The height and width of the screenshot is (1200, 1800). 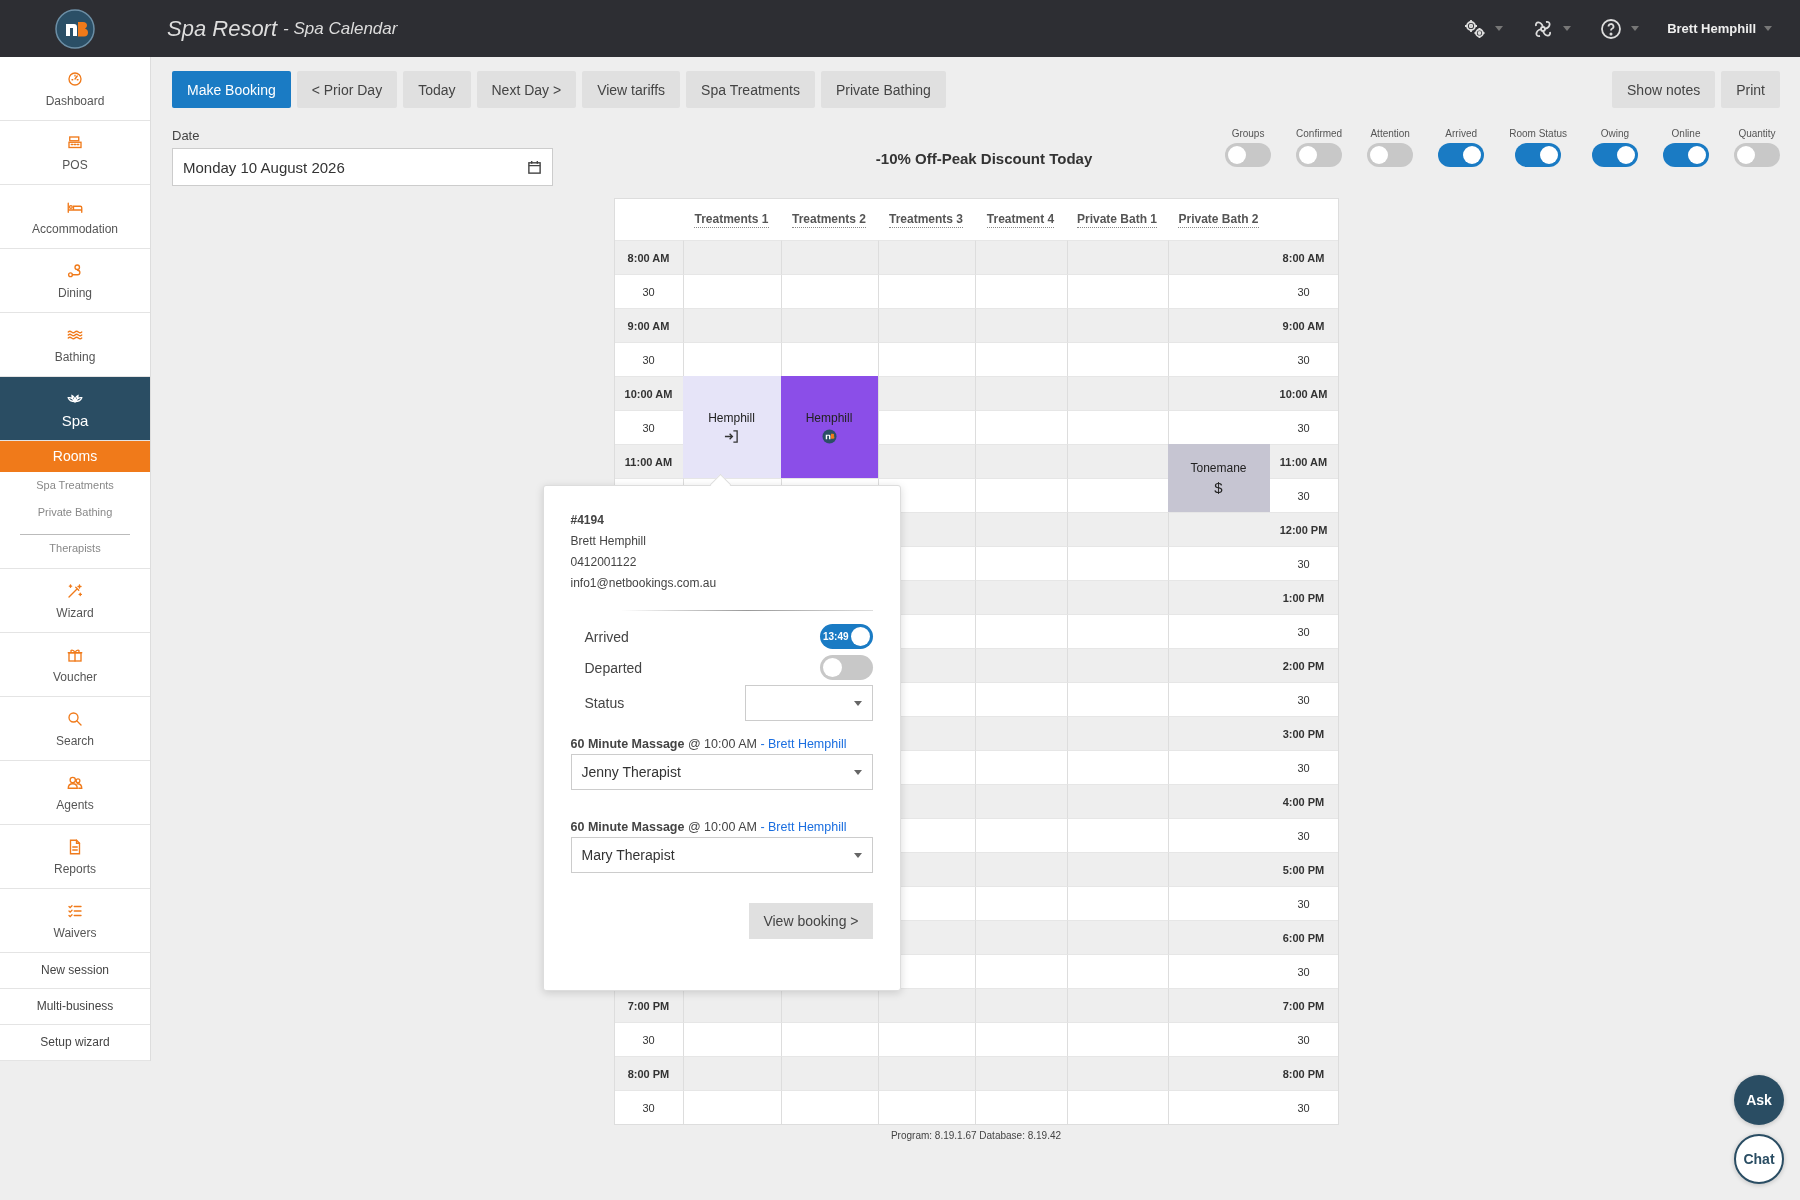 What do you see at coordinates (75, 89) in the screenshot?
I see `sidebar-item: Dashboard` at bounding box center [75, 89].